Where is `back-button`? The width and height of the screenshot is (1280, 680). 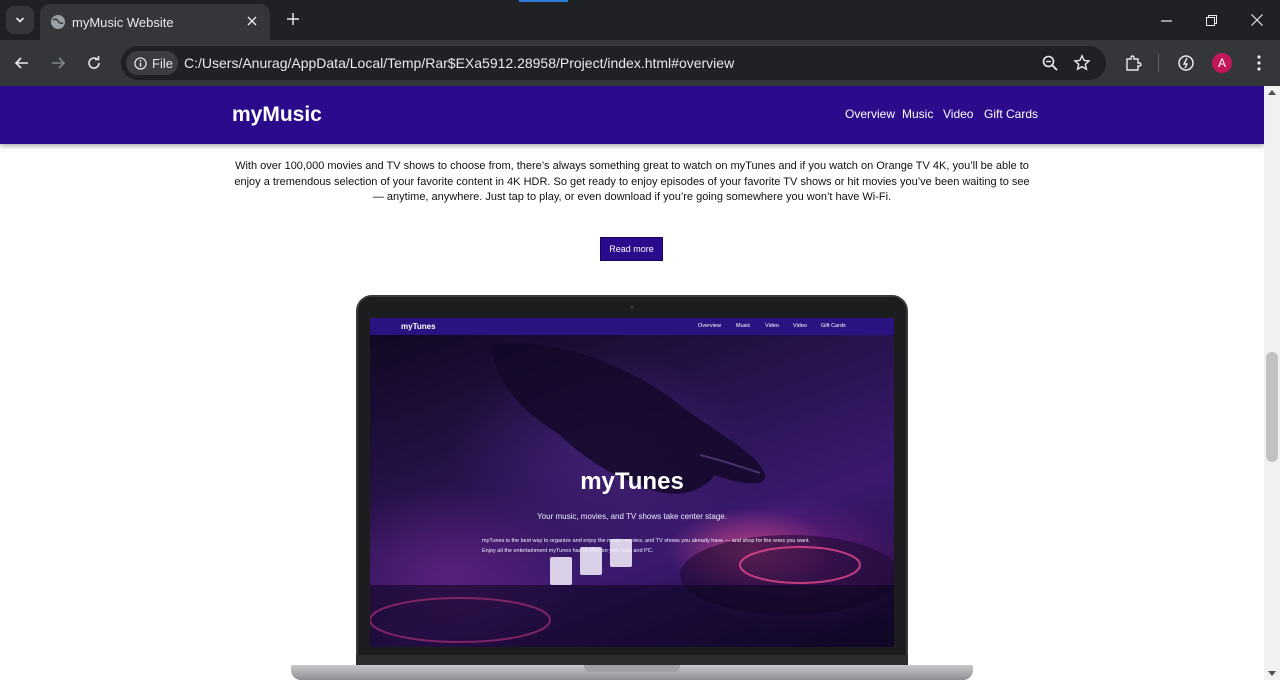 back-button is located at coordinates (22, 63).